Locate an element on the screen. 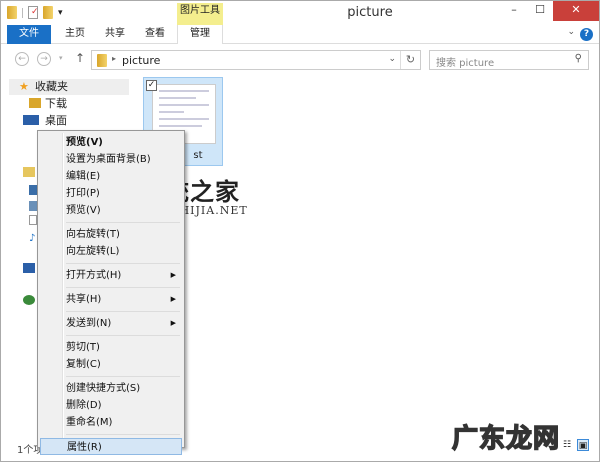 Image resolution: width=600 pixels, height=462 pixels. search-icon: ⚲ is located at coordinates (578, 58).